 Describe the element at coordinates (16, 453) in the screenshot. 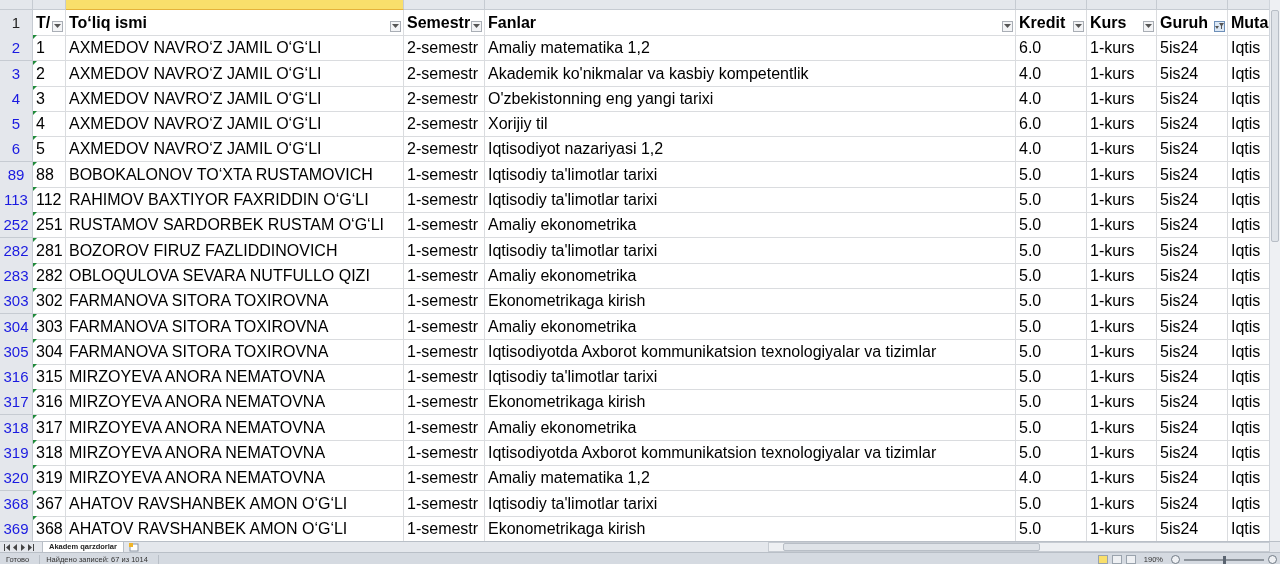

I see `row-header: 319` at that location.